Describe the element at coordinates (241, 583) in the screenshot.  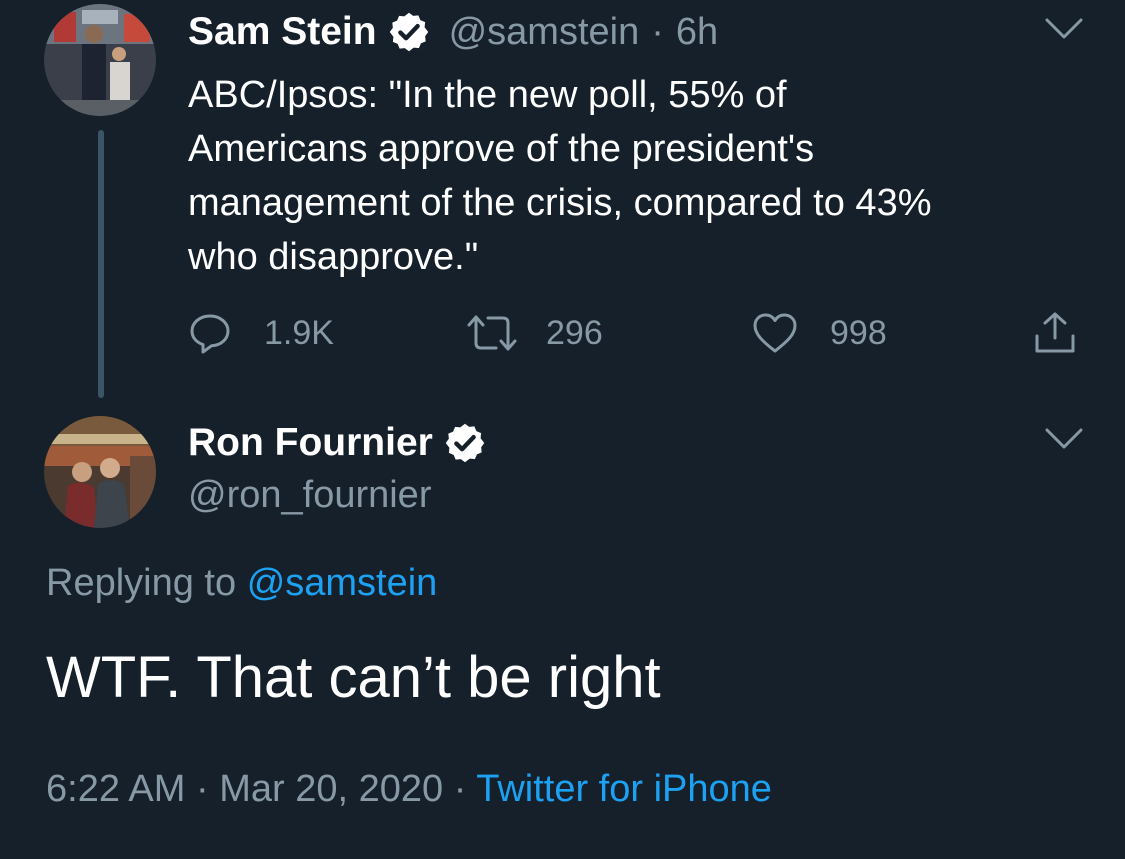
I see `replying-to-line: Replying to @samstein` at that location.